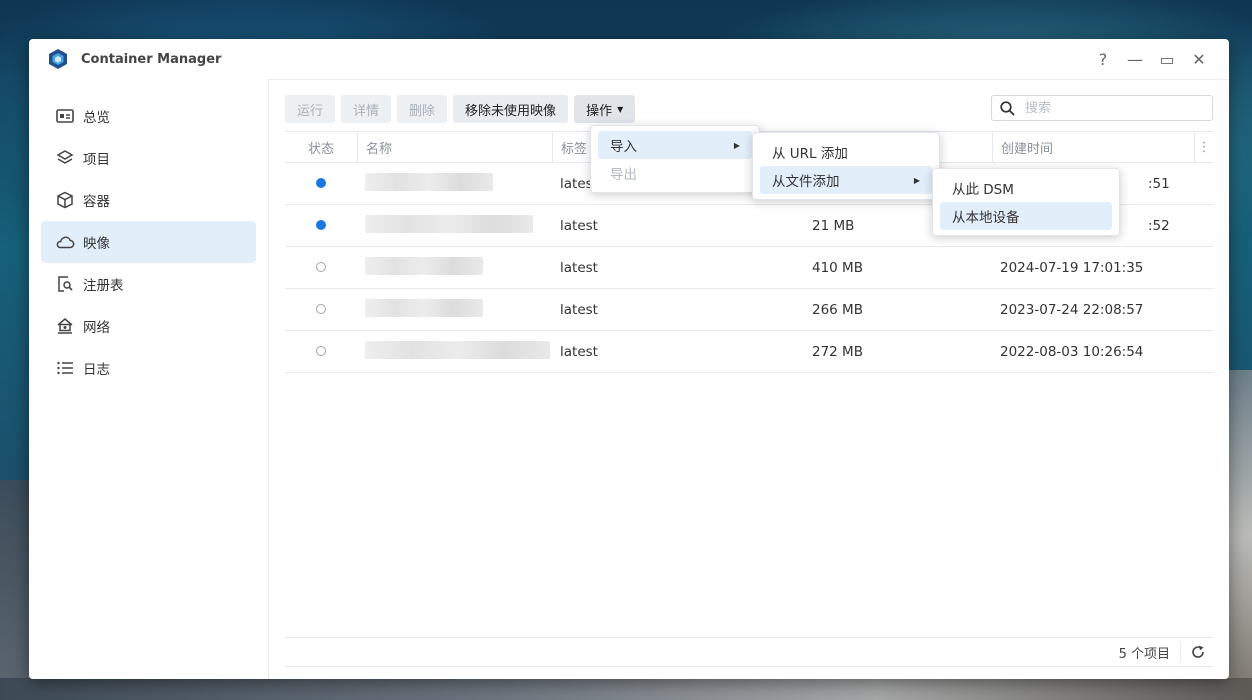  I want to click on sidebar-item-label: 项目, so click(96, 160).